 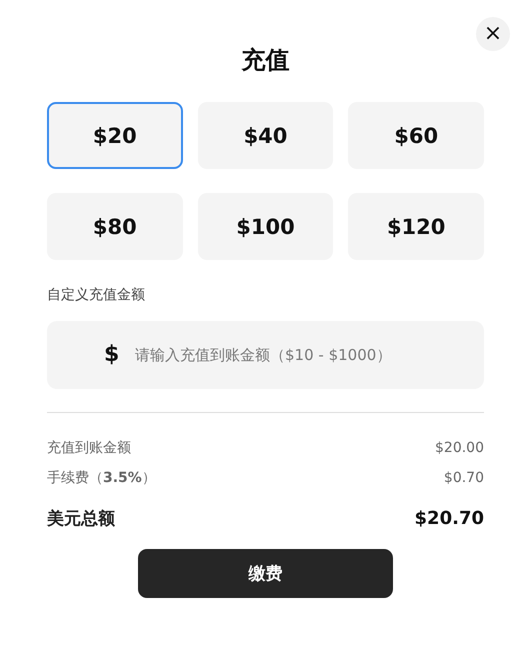 I want to click on close-button: ×, so click(x=493, y=34).